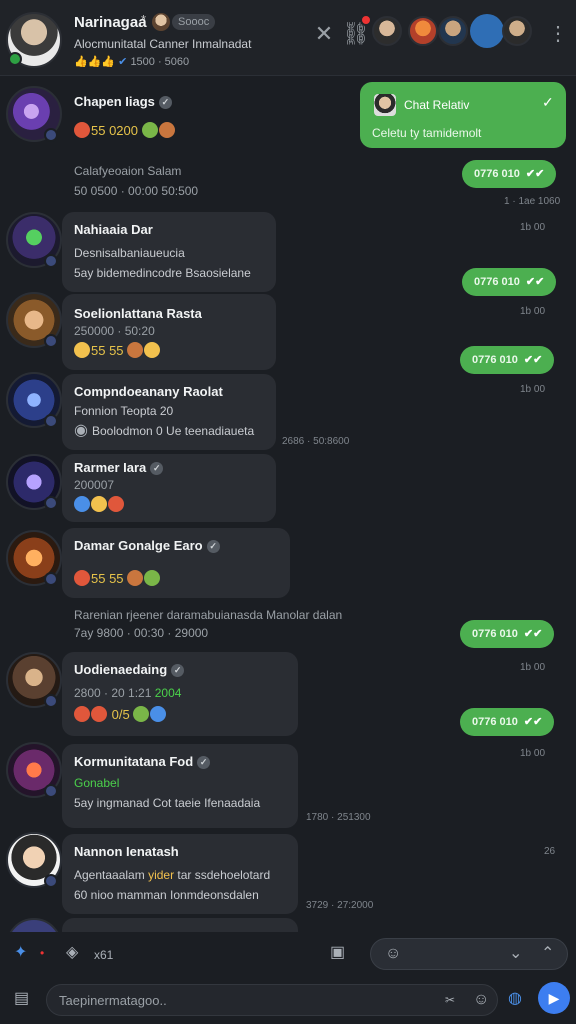 This screenshot has height=1024, width=576. Describe the element at coordinates (81, 430) in the screenshot. I see `alien-icon: ◉` at that location.